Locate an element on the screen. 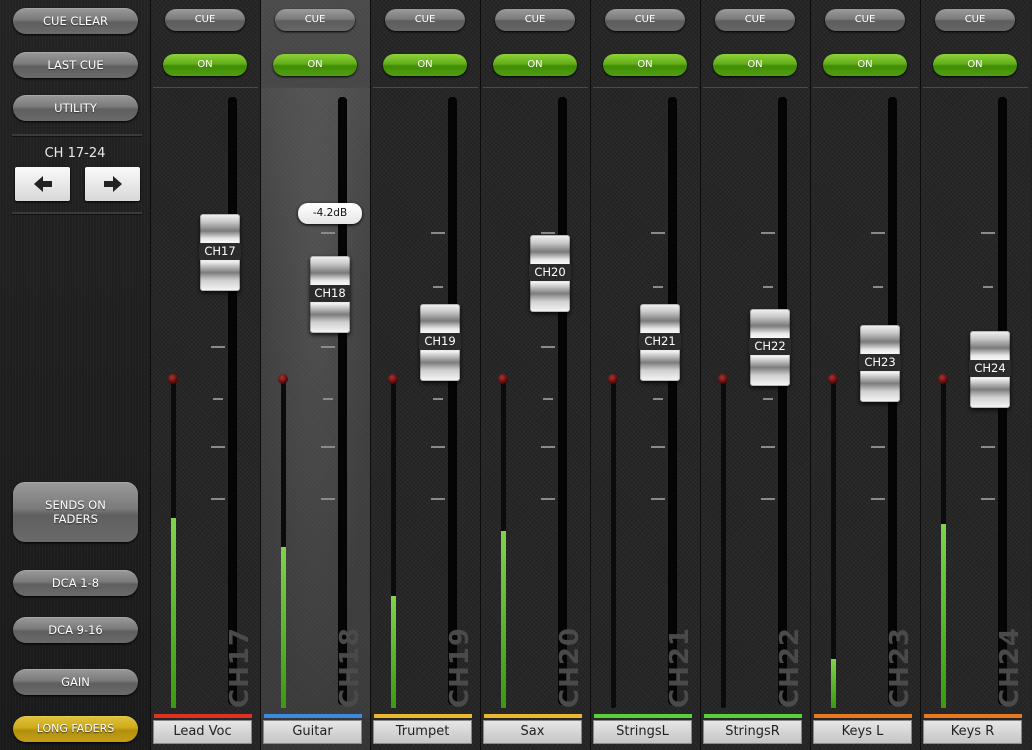 The image size is (1032, 750). fader-knob: CH19 is located at coordinates (440, 342).